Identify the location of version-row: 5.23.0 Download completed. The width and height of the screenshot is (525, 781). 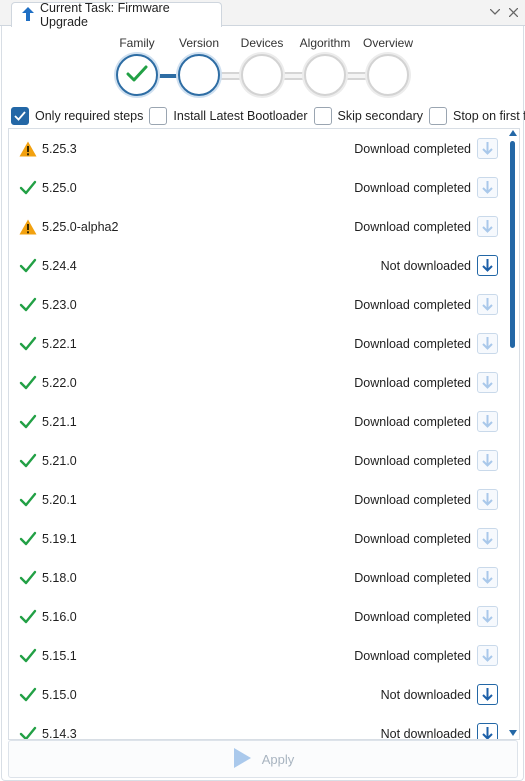
(259, 304).